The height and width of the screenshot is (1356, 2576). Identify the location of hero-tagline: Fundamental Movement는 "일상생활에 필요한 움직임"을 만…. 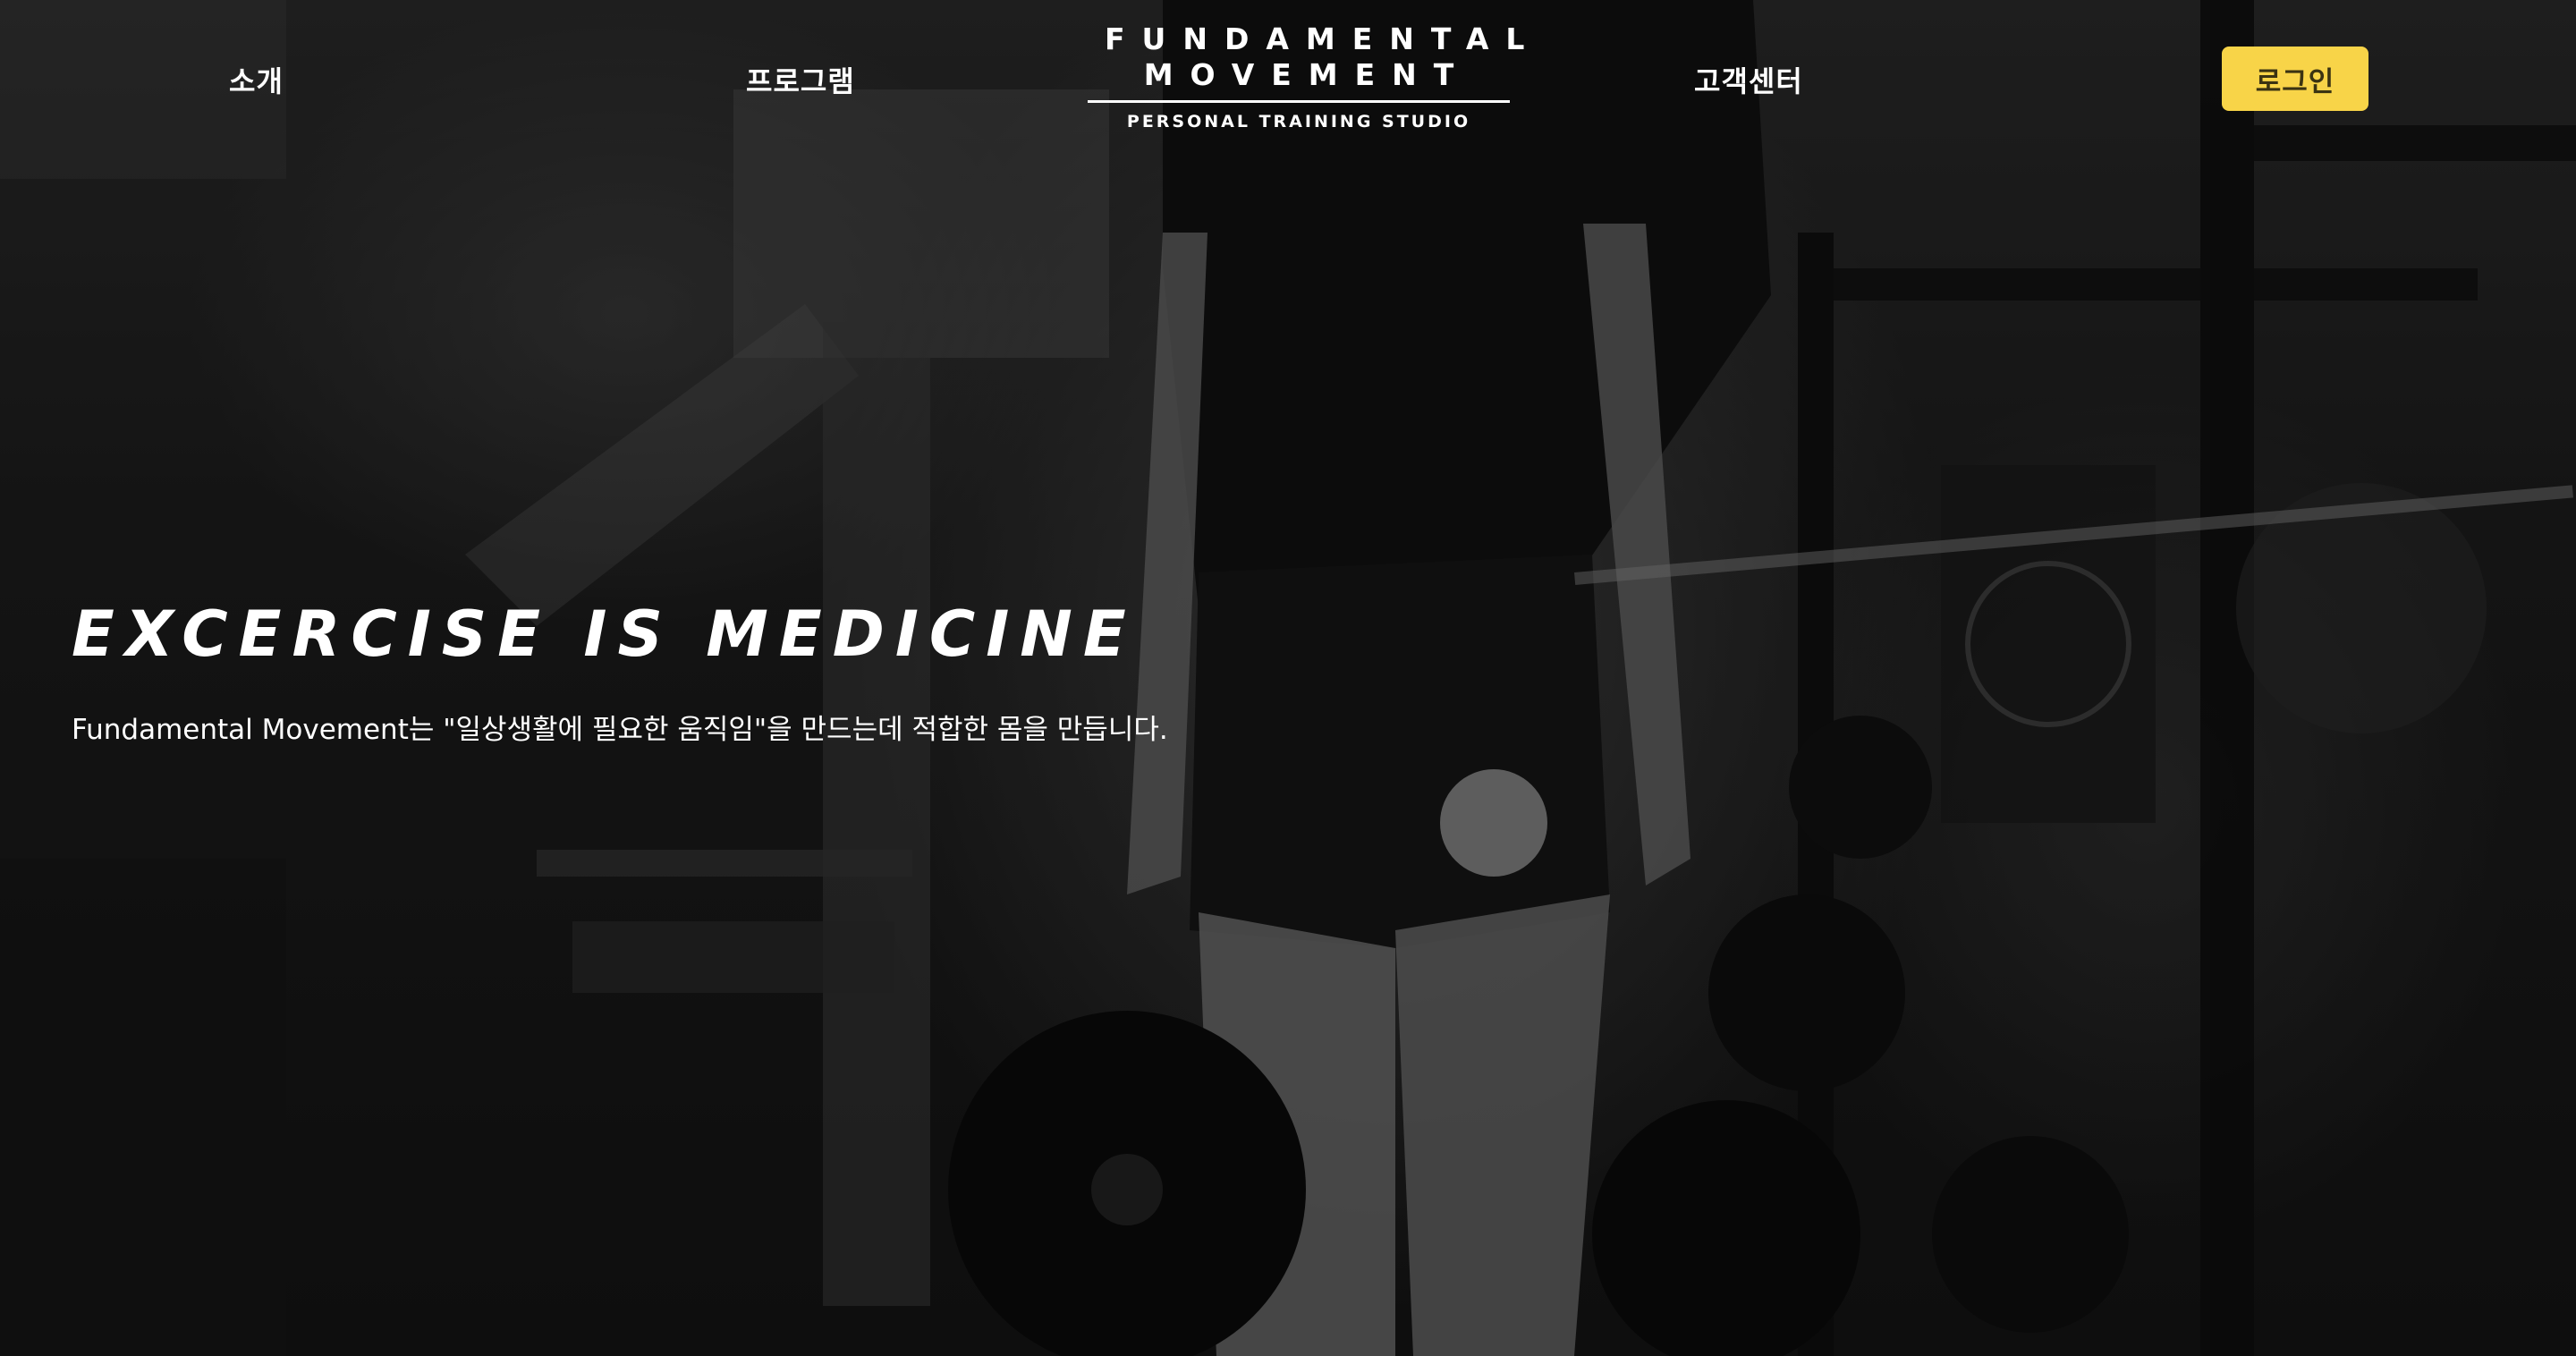
(620, 730).